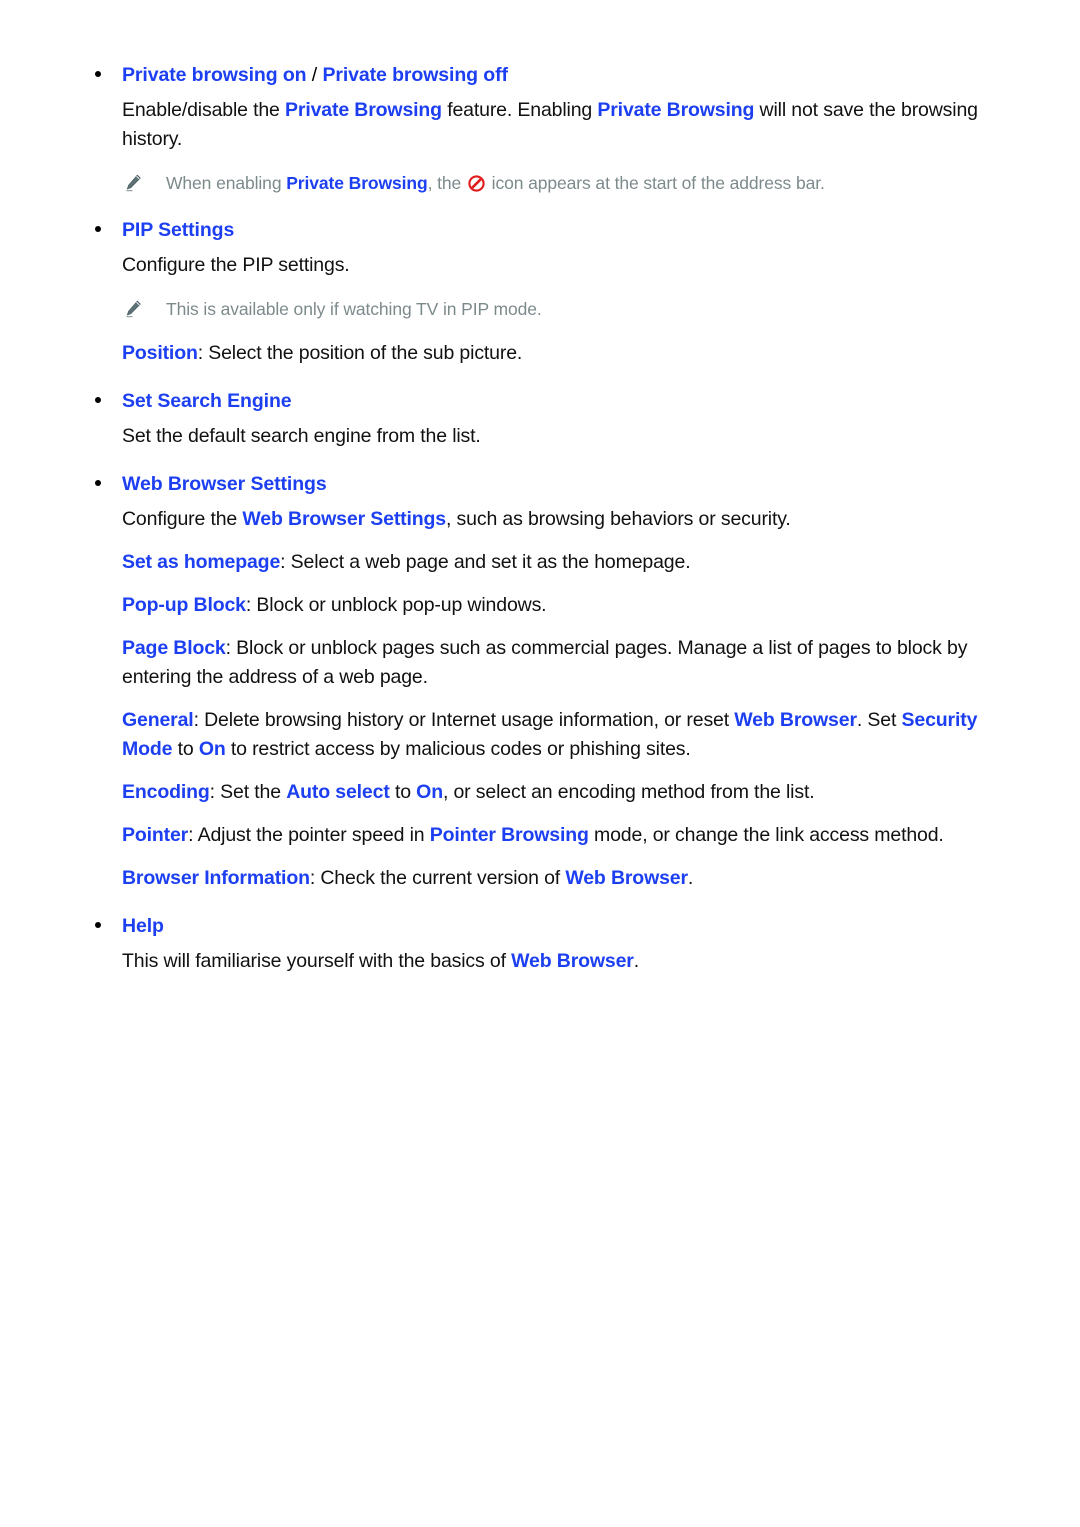 This screenshot has width=1080, height=1527. I want to click on heading-web-browser-settings: Web Browser Settings, so click(556, 484).